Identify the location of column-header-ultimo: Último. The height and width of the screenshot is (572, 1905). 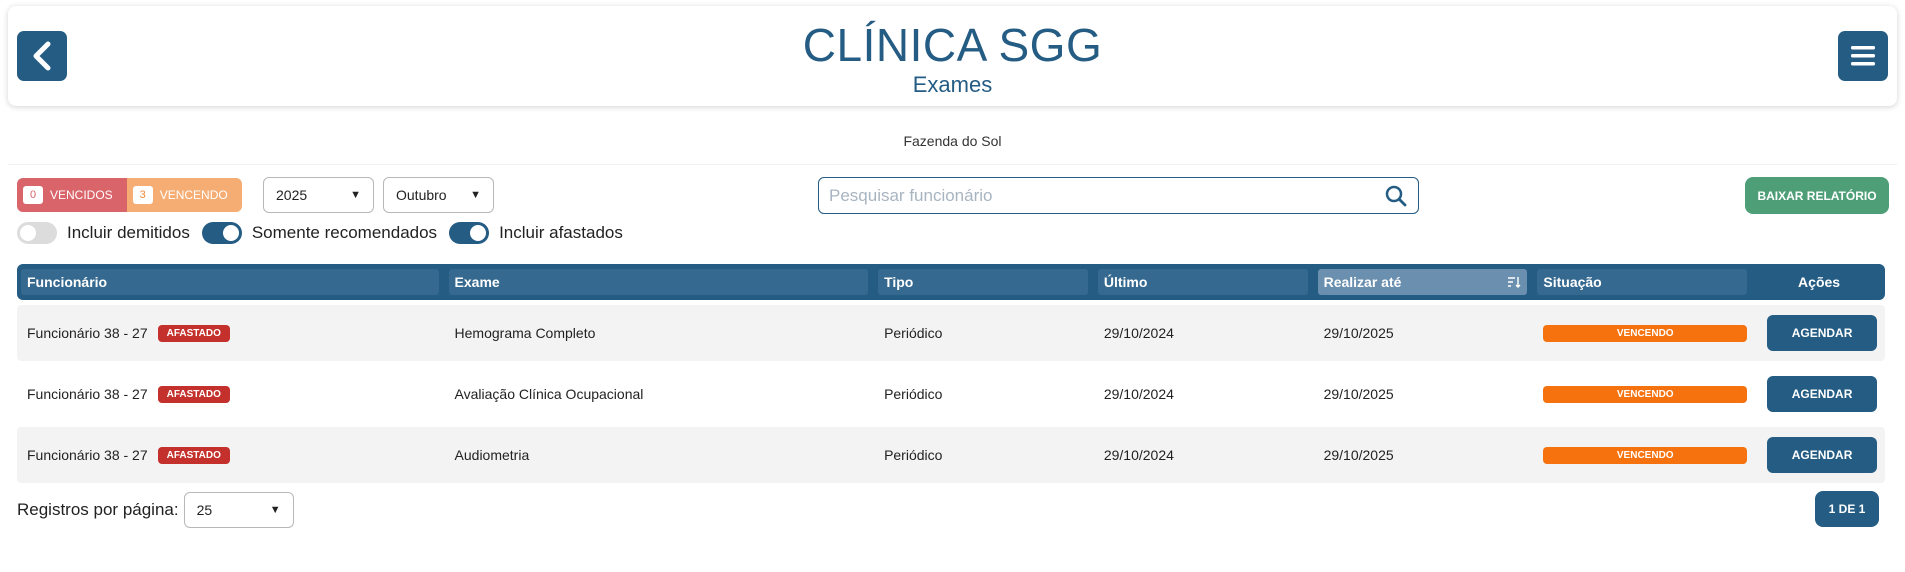
(1202, 282).